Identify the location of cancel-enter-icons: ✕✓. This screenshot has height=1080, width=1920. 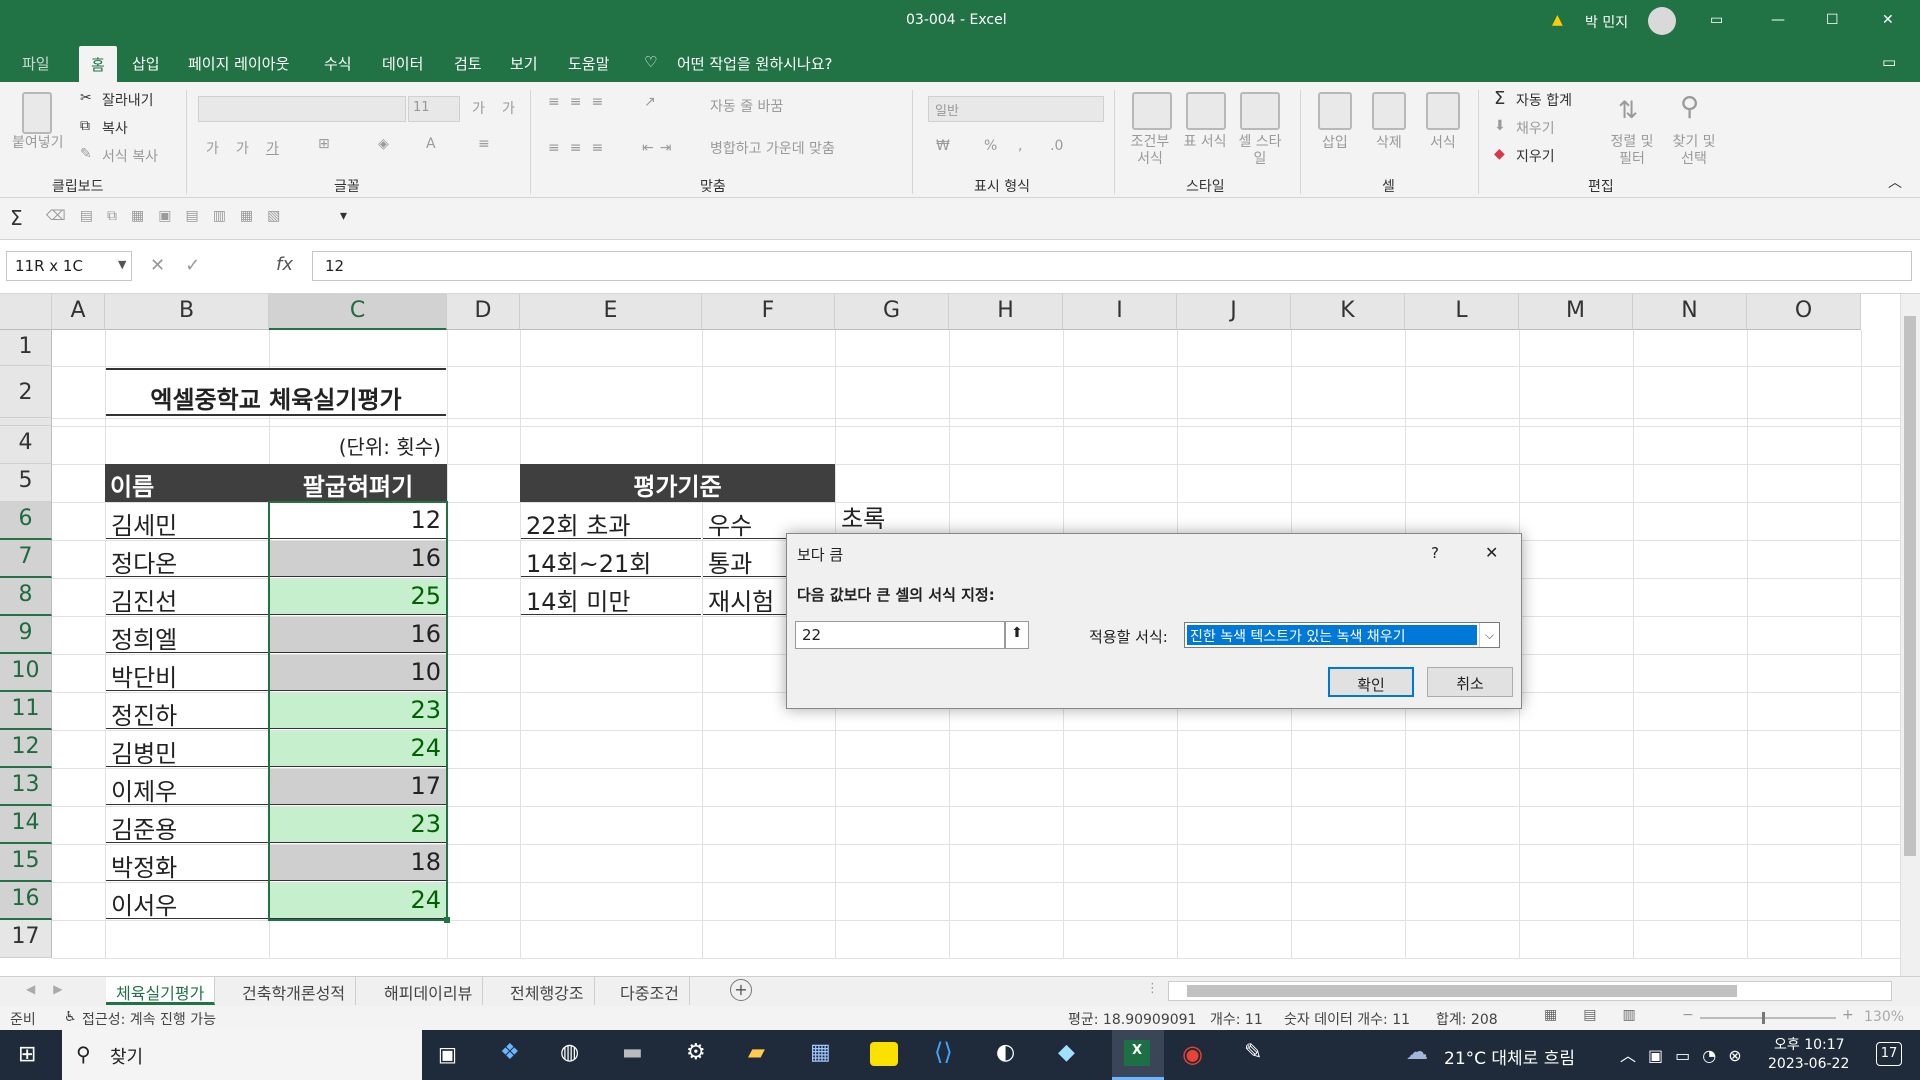
(185, 265).